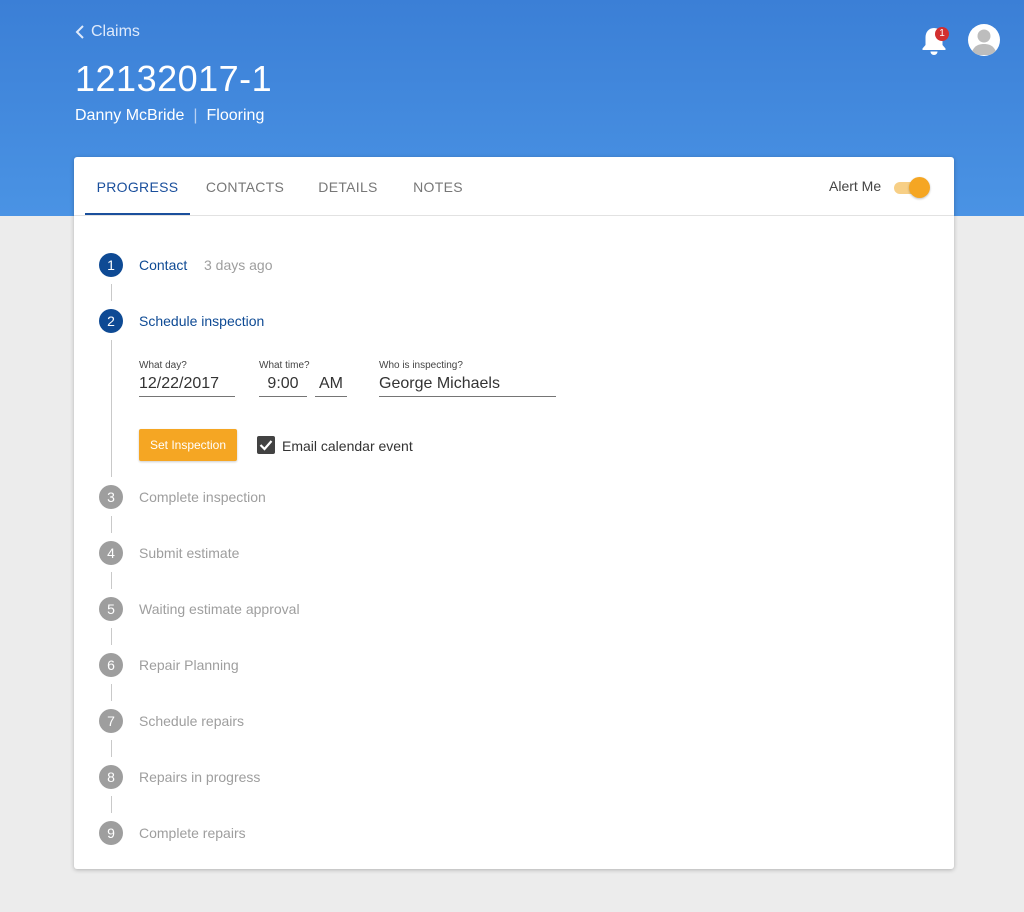 This screenshot has width=1024, height=912. Describe the element at coordinates (191, 721) in the screenshot. I see `step-label-schedule-repairs: Schedule repairs` at that location.